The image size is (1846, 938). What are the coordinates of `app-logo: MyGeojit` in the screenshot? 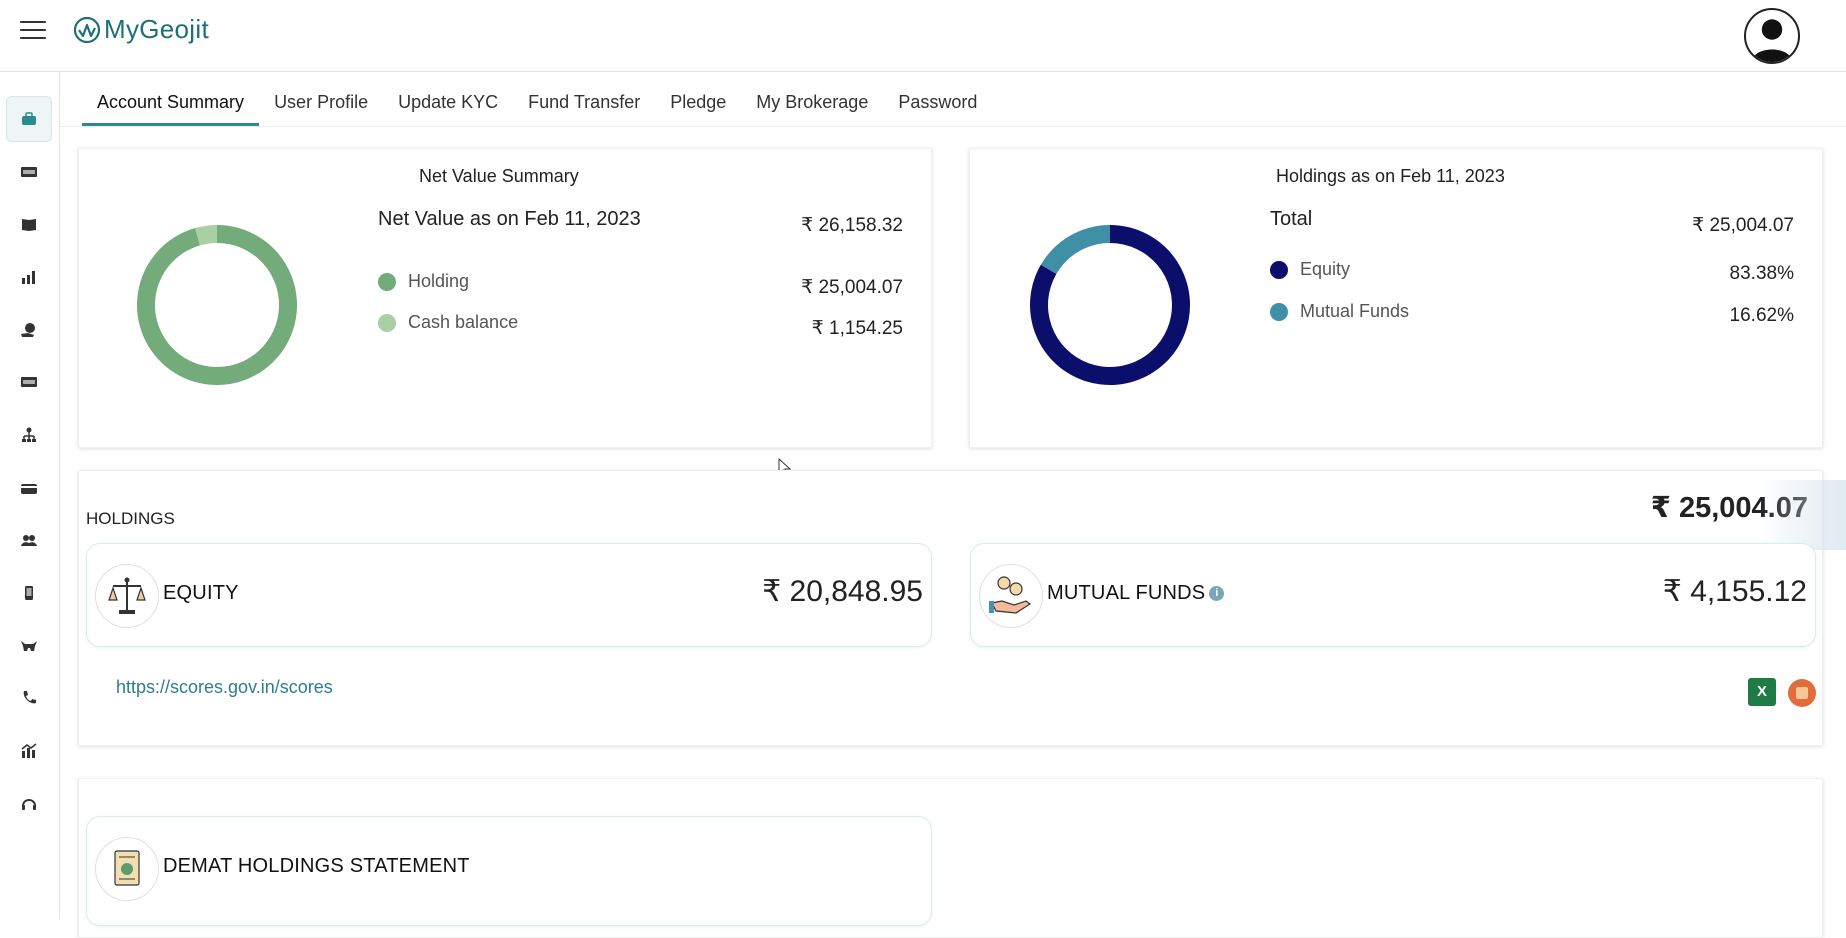 It's located at (140, 29).